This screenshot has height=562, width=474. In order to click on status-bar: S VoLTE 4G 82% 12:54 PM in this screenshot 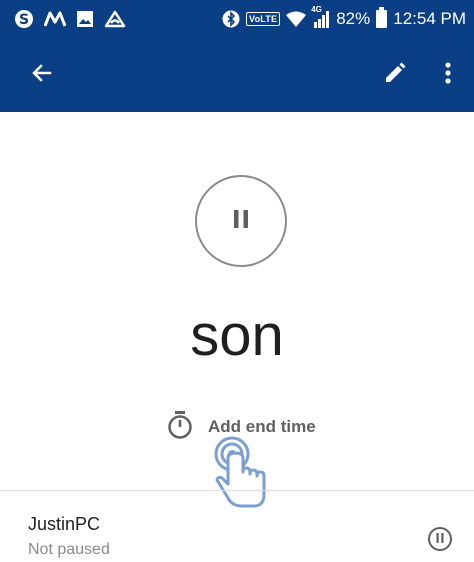, I will do `click(237, 19)`.